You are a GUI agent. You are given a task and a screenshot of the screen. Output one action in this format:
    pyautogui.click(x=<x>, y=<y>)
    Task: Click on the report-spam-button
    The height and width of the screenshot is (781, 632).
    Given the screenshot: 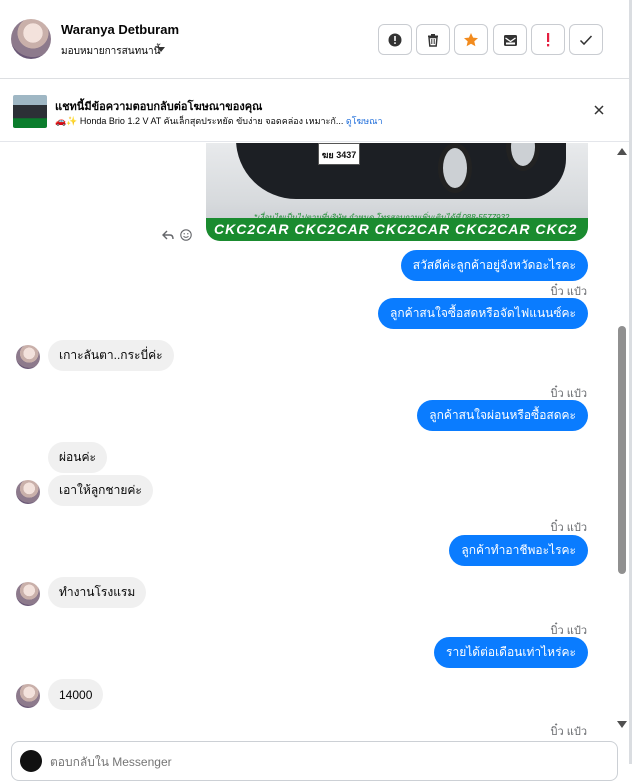 What is the action you would take?
    pyautogui.click(x=395, y=39)
    